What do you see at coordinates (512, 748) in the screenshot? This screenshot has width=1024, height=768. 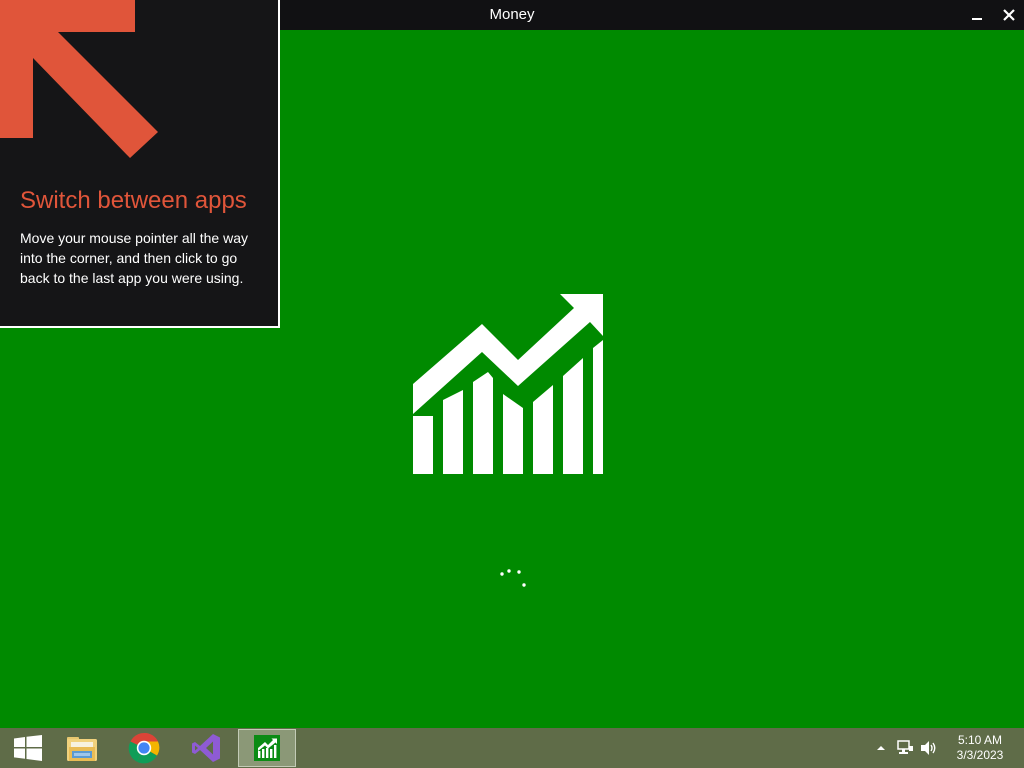 I see `taskbar: 5:10 AM 3/3/2023` at bounding box center [512, 748].